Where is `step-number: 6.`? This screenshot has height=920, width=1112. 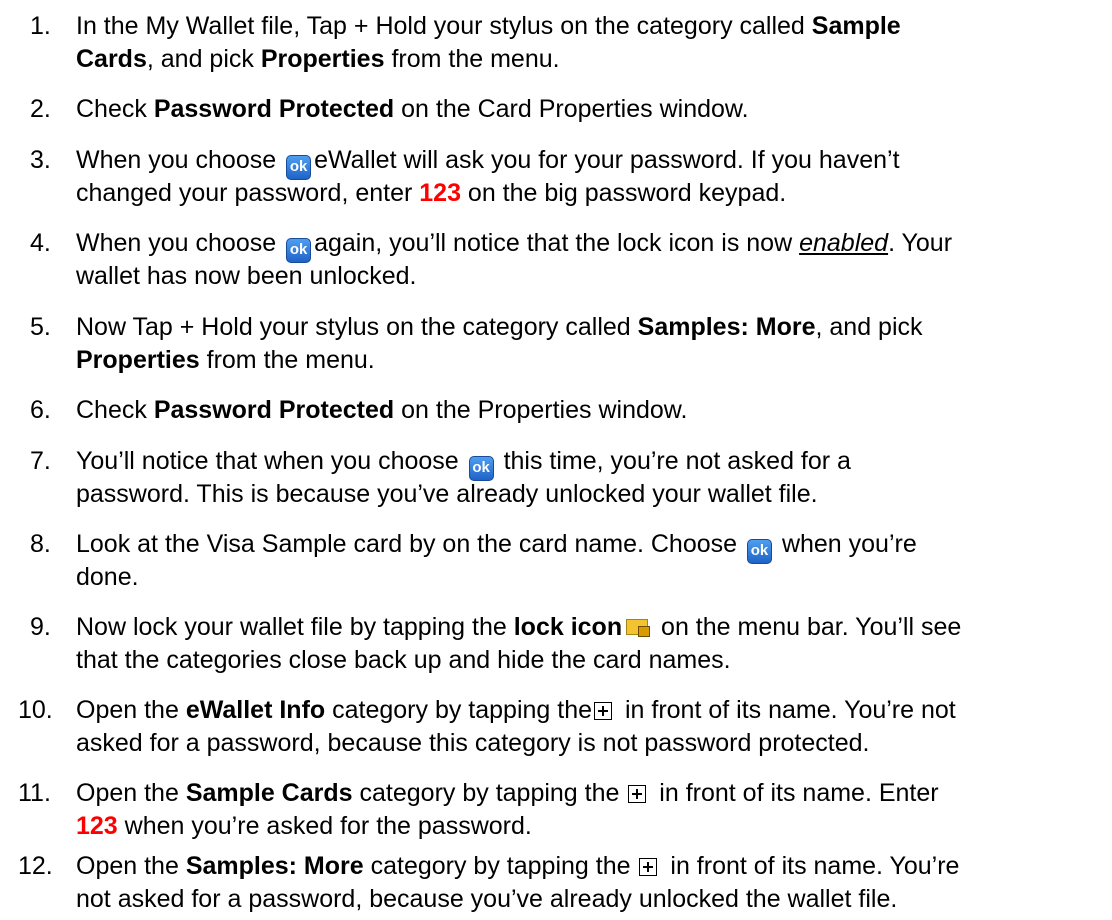
step-number: 6. is located at coordinates (40, 410).